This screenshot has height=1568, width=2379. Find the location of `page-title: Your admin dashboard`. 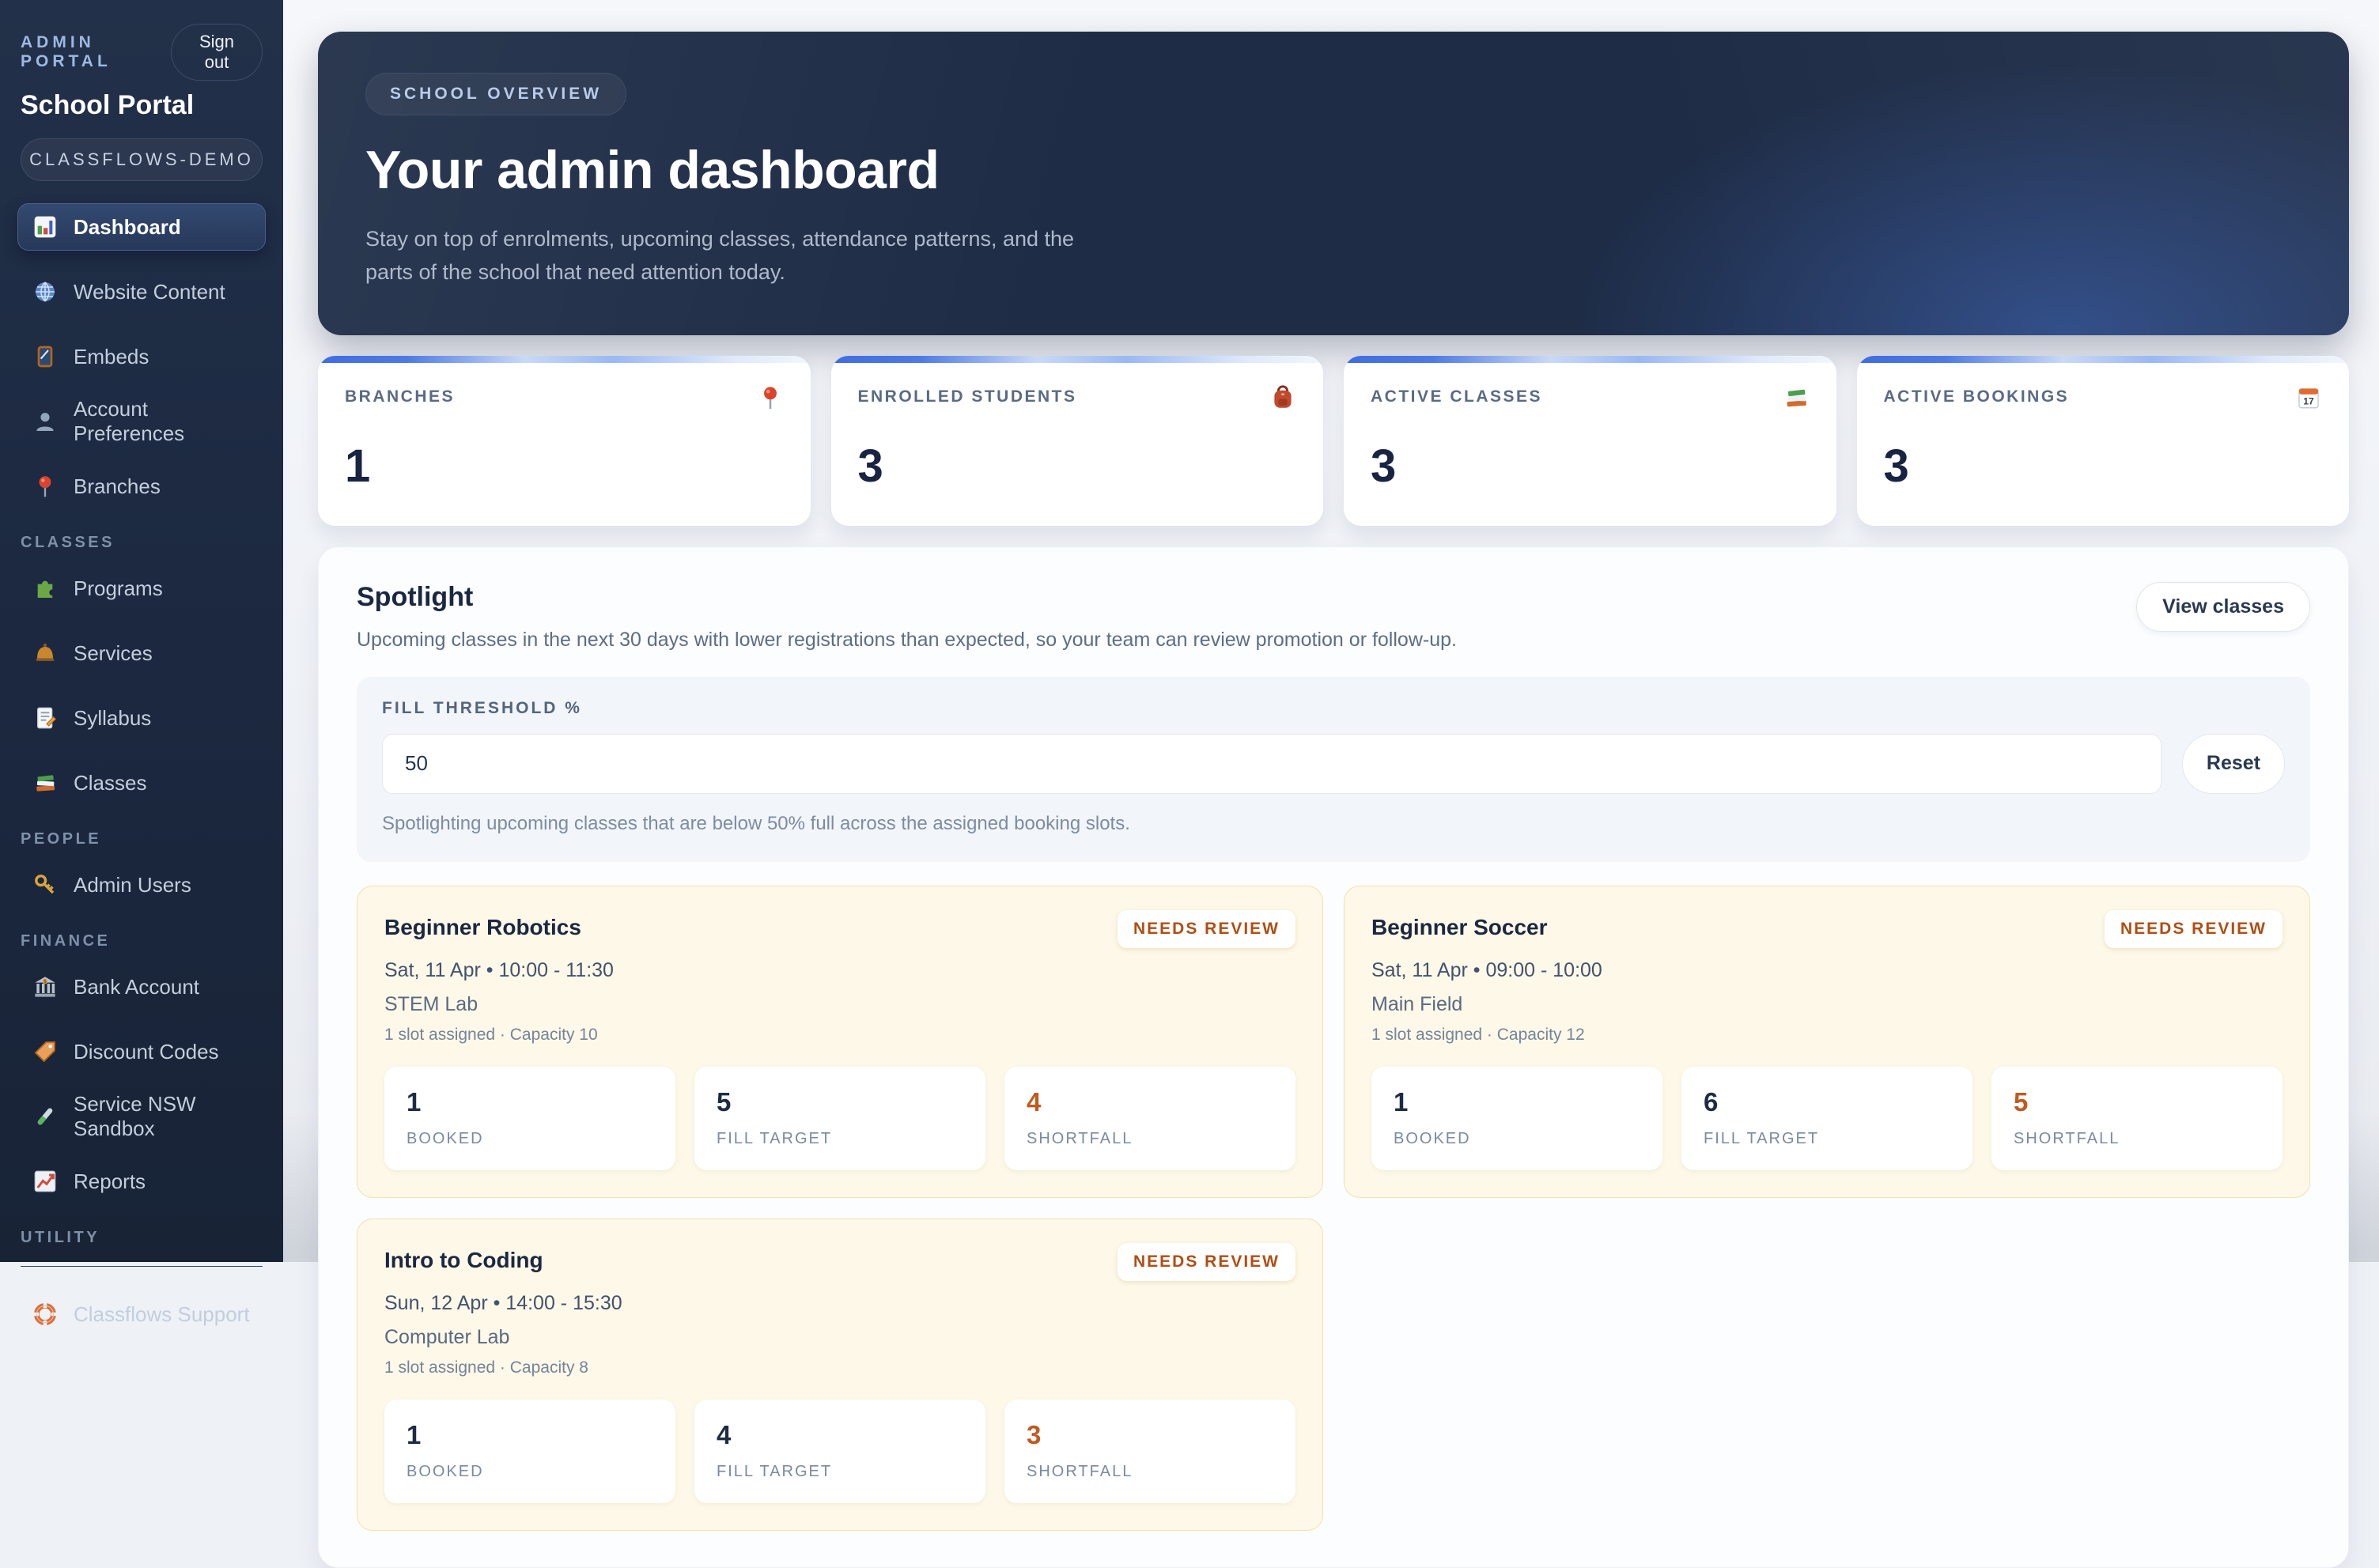

page-title: Your admin dashboard is located at coordinates (652, 170).